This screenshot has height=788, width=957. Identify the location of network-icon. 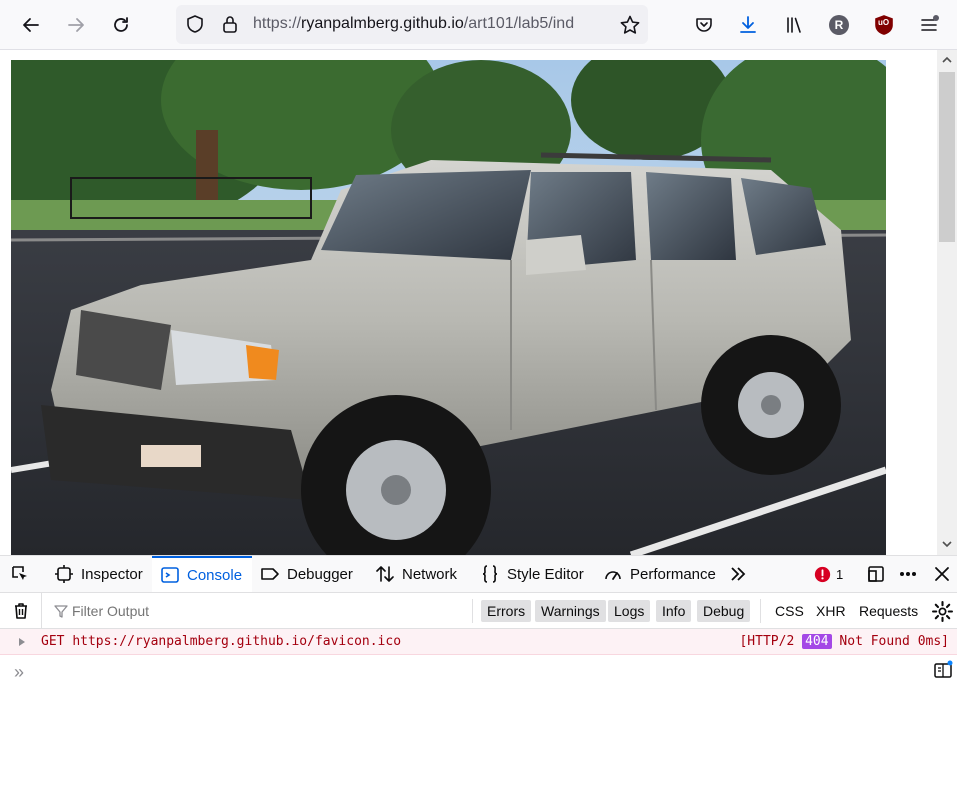
(385, 574).